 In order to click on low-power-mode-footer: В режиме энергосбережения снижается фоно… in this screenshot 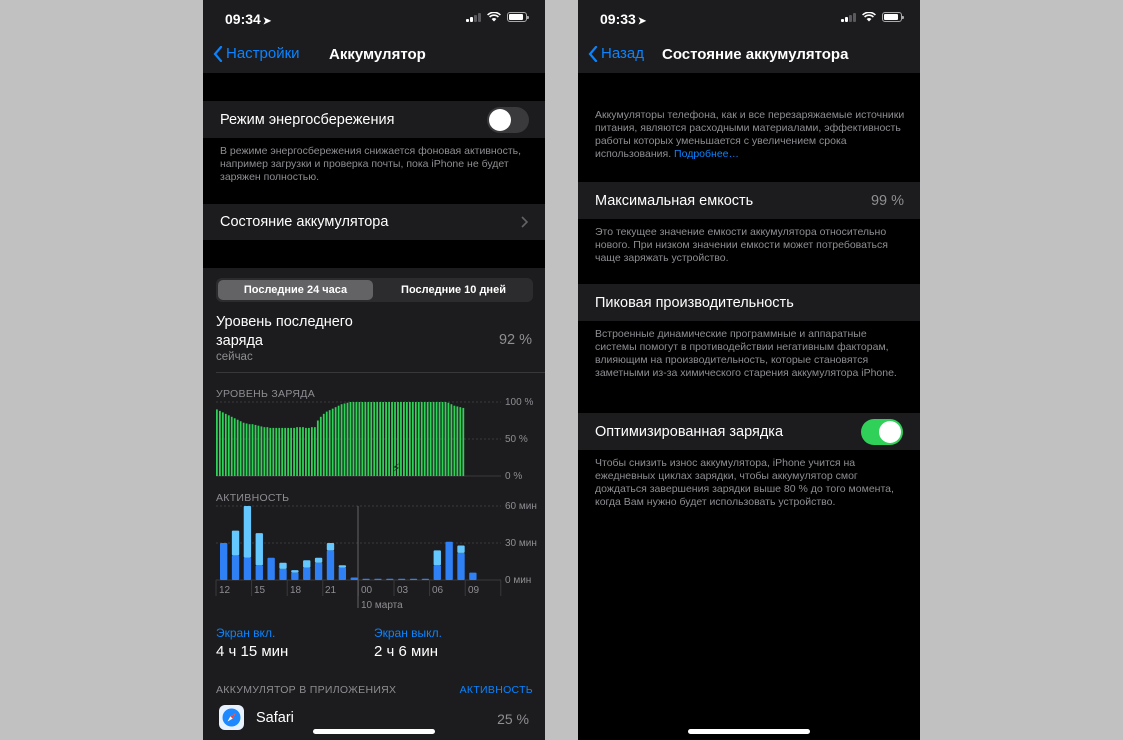, I will do `click(371, 164)`.